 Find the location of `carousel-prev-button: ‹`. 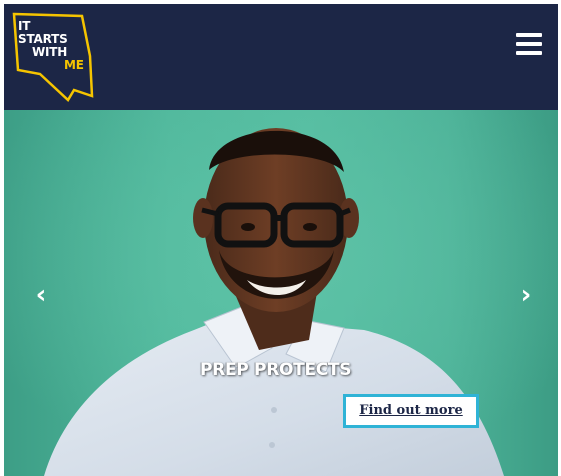

carousel-prev-button: ‹ is located at coordinates (41, 295).